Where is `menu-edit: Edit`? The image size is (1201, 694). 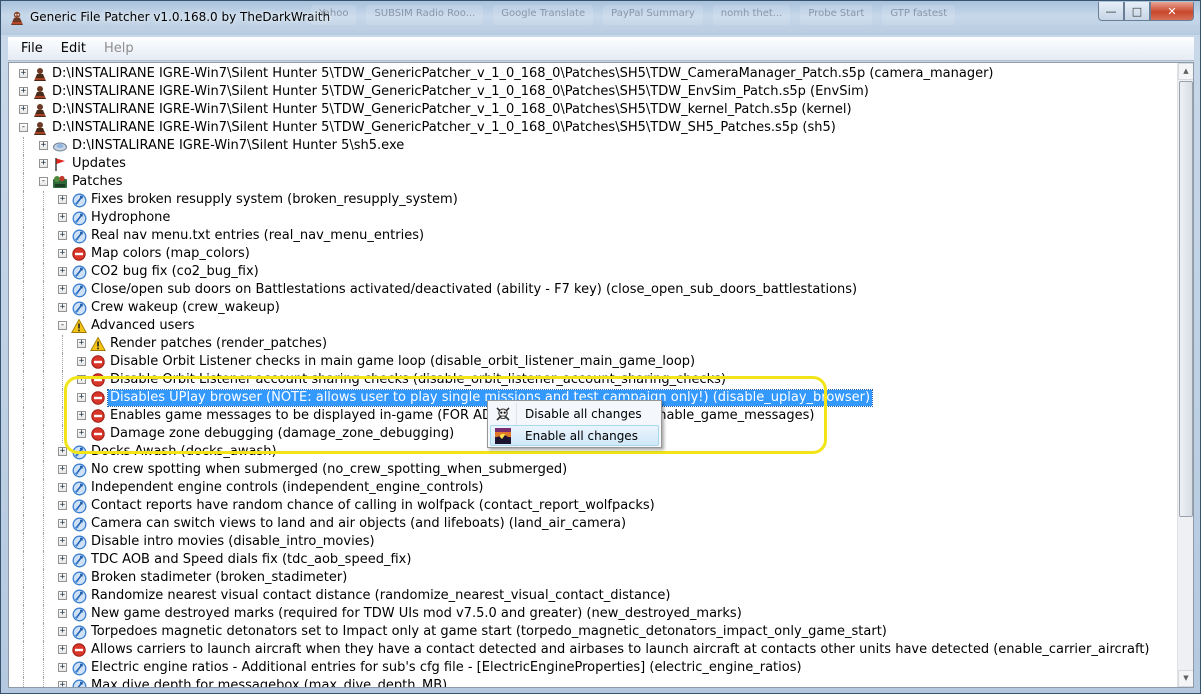
menu-edit: Edit is located at coordinates (73, 48).